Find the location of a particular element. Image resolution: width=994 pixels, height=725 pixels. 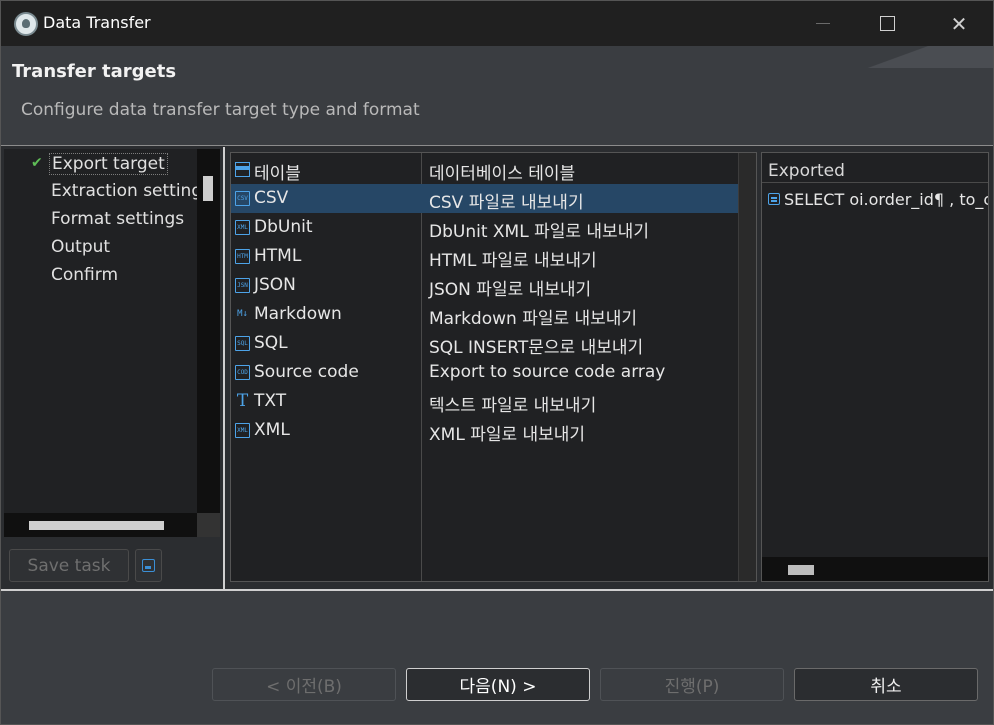

target-description: Markdown 파일로 내보내기 is located at coordinates (533, 319).